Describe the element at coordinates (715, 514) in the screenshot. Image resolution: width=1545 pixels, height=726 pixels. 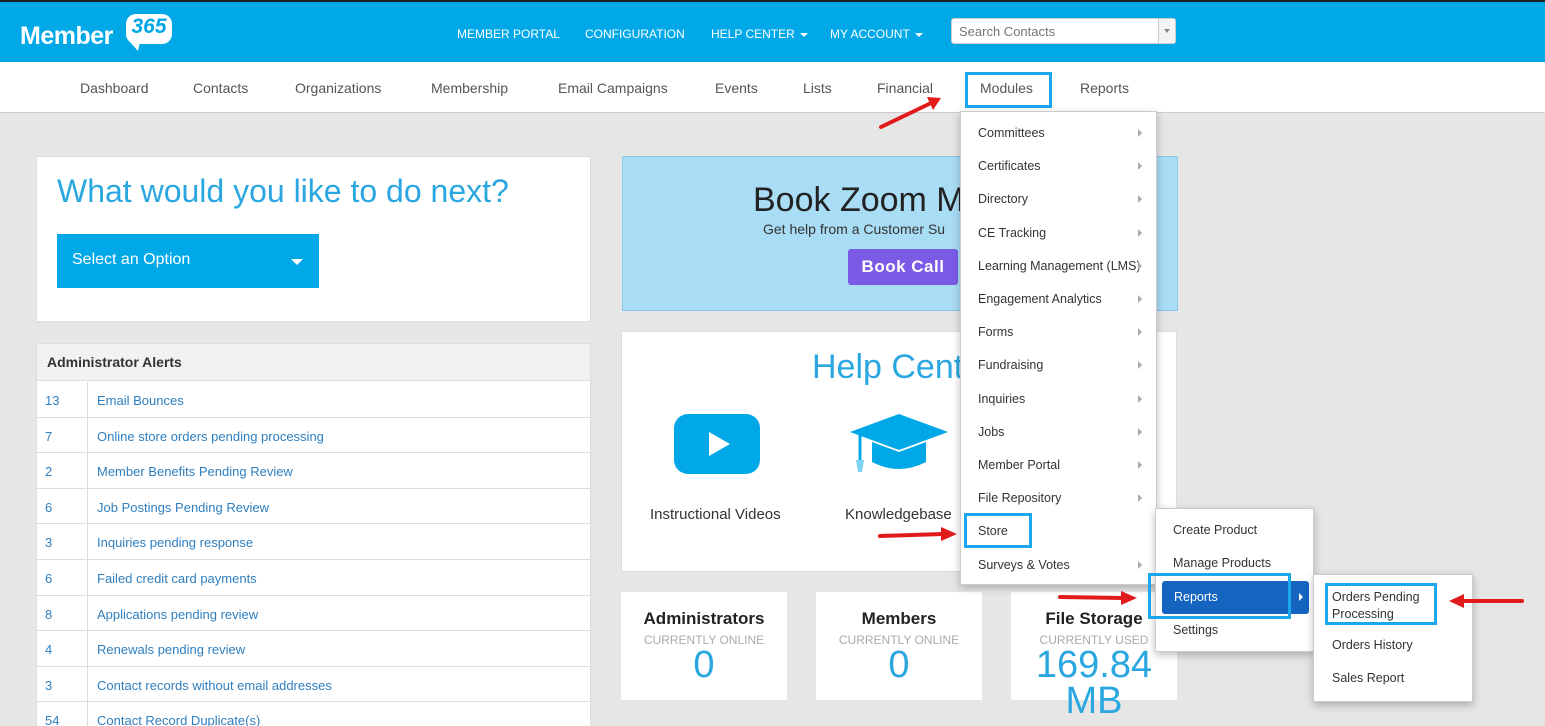
I see `instructional-videos-link: Instructional Videos` at that location.